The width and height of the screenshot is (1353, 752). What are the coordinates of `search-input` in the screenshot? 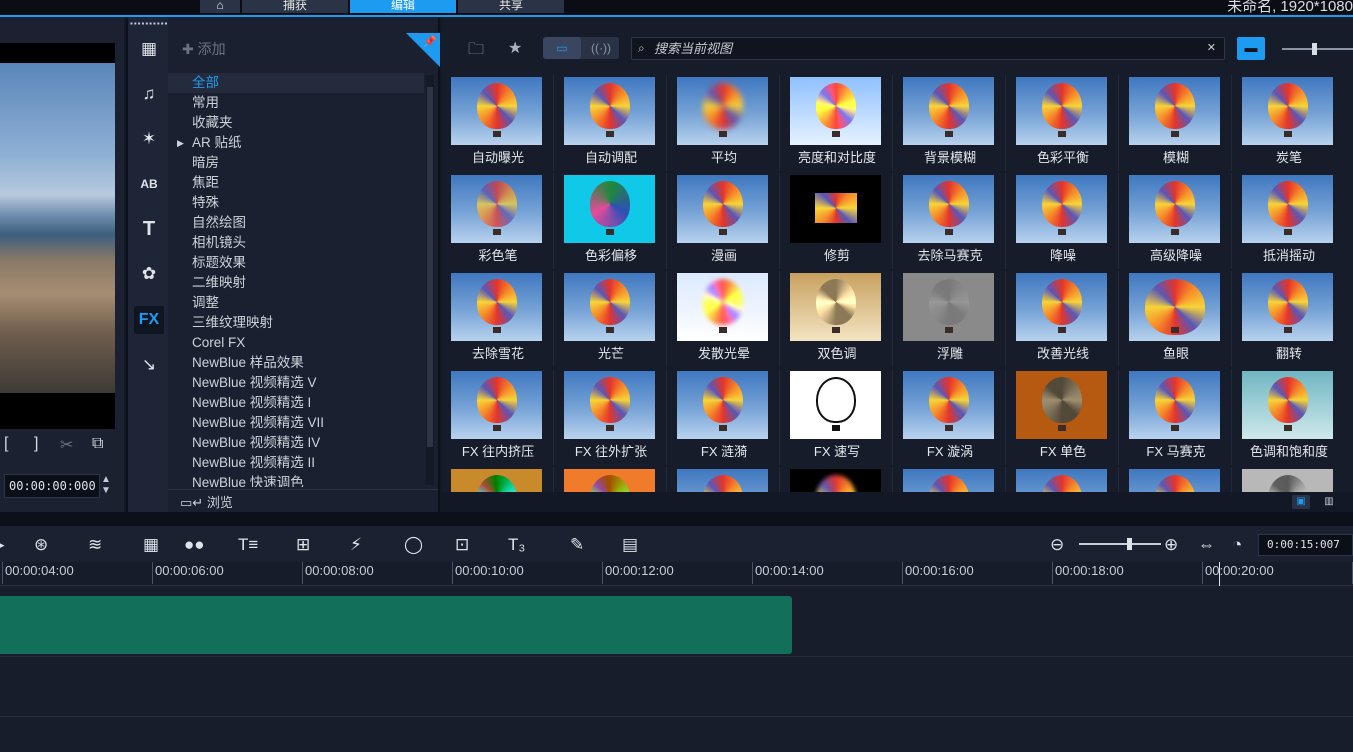 It's located at (924, 48).